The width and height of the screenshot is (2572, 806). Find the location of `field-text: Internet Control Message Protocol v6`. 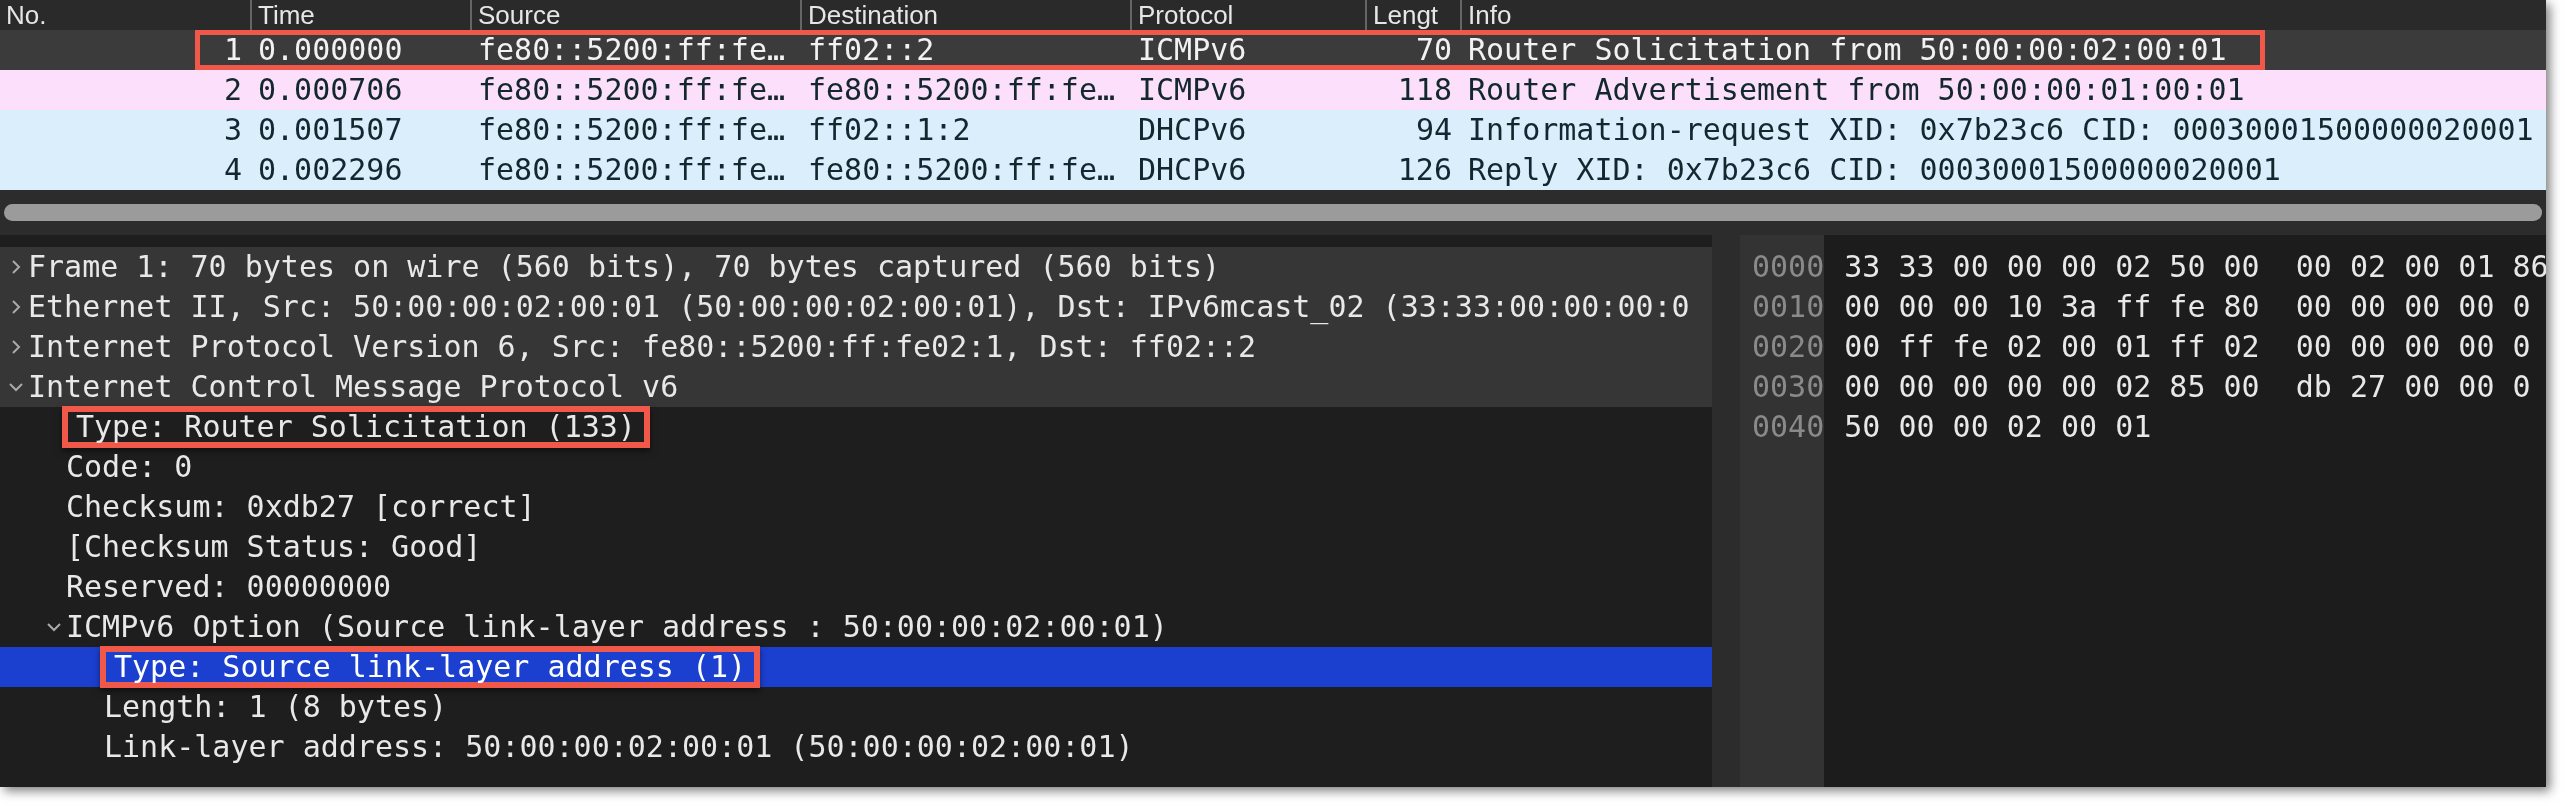

field-text: Internet Control Message Protocol v6 is located at coordinates (353, 387).